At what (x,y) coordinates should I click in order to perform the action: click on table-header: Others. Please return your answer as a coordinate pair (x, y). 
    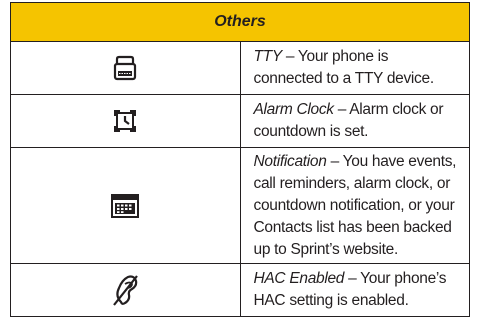
    Looking at the image, I should click on (240, 22).